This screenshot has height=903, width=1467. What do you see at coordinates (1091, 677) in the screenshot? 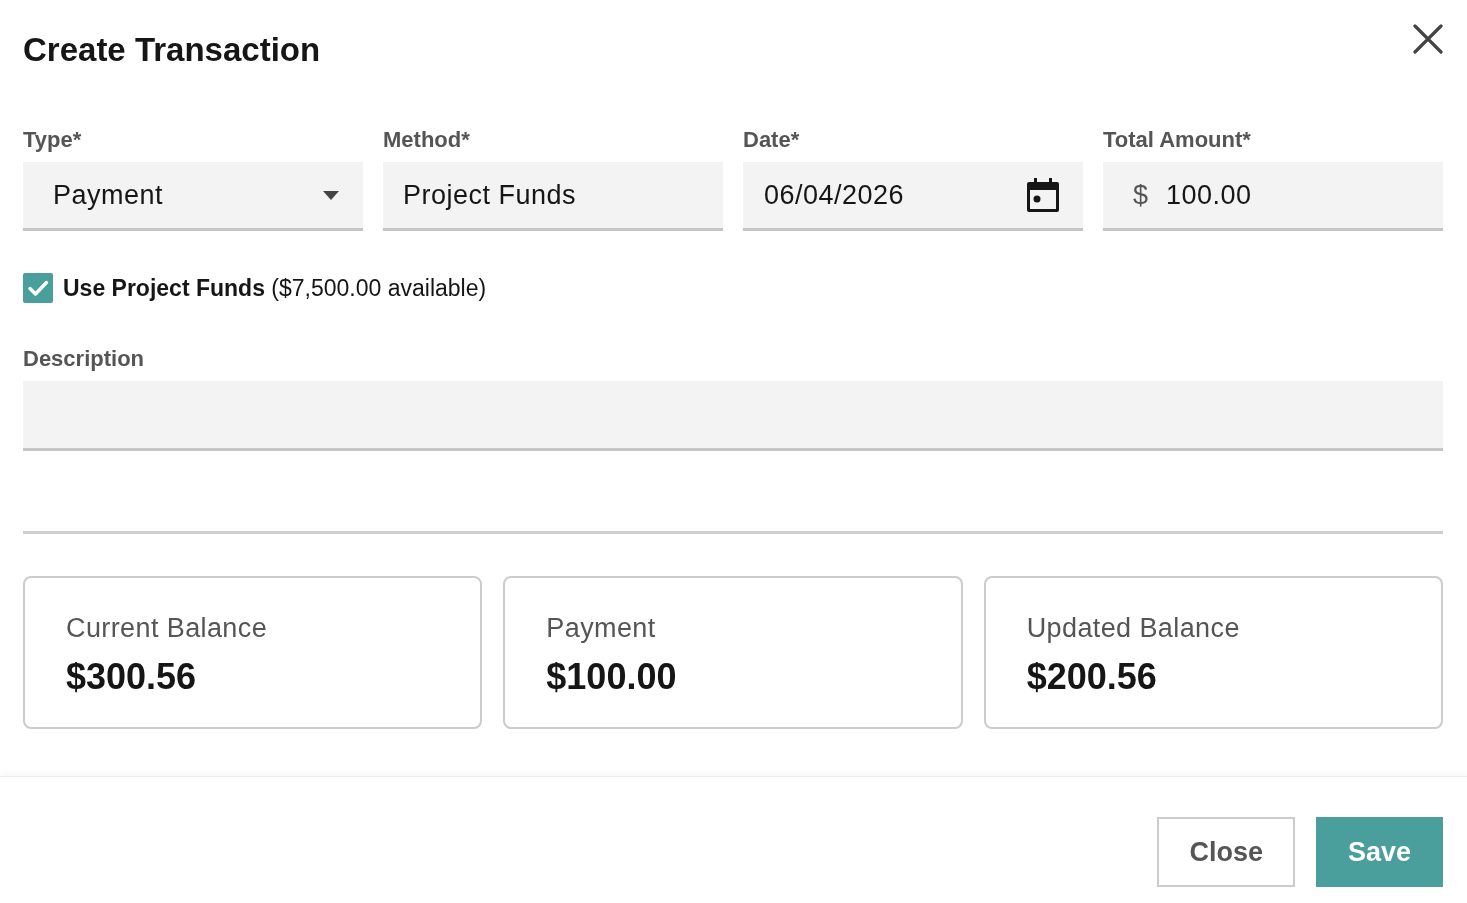
I see `card-amount: $200.56` at bounding box center [1091, 677].